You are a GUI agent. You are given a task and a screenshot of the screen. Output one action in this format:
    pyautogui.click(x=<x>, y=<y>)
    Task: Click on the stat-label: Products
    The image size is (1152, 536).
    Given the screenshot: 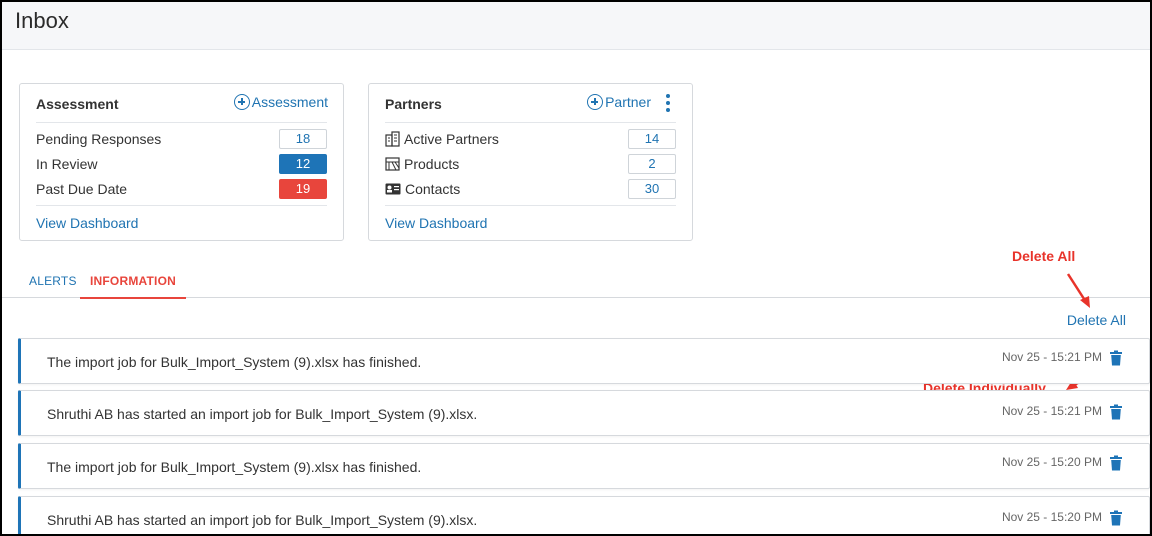 What is the action you would take?
    pyautogui.click(x=432, y=164)
    